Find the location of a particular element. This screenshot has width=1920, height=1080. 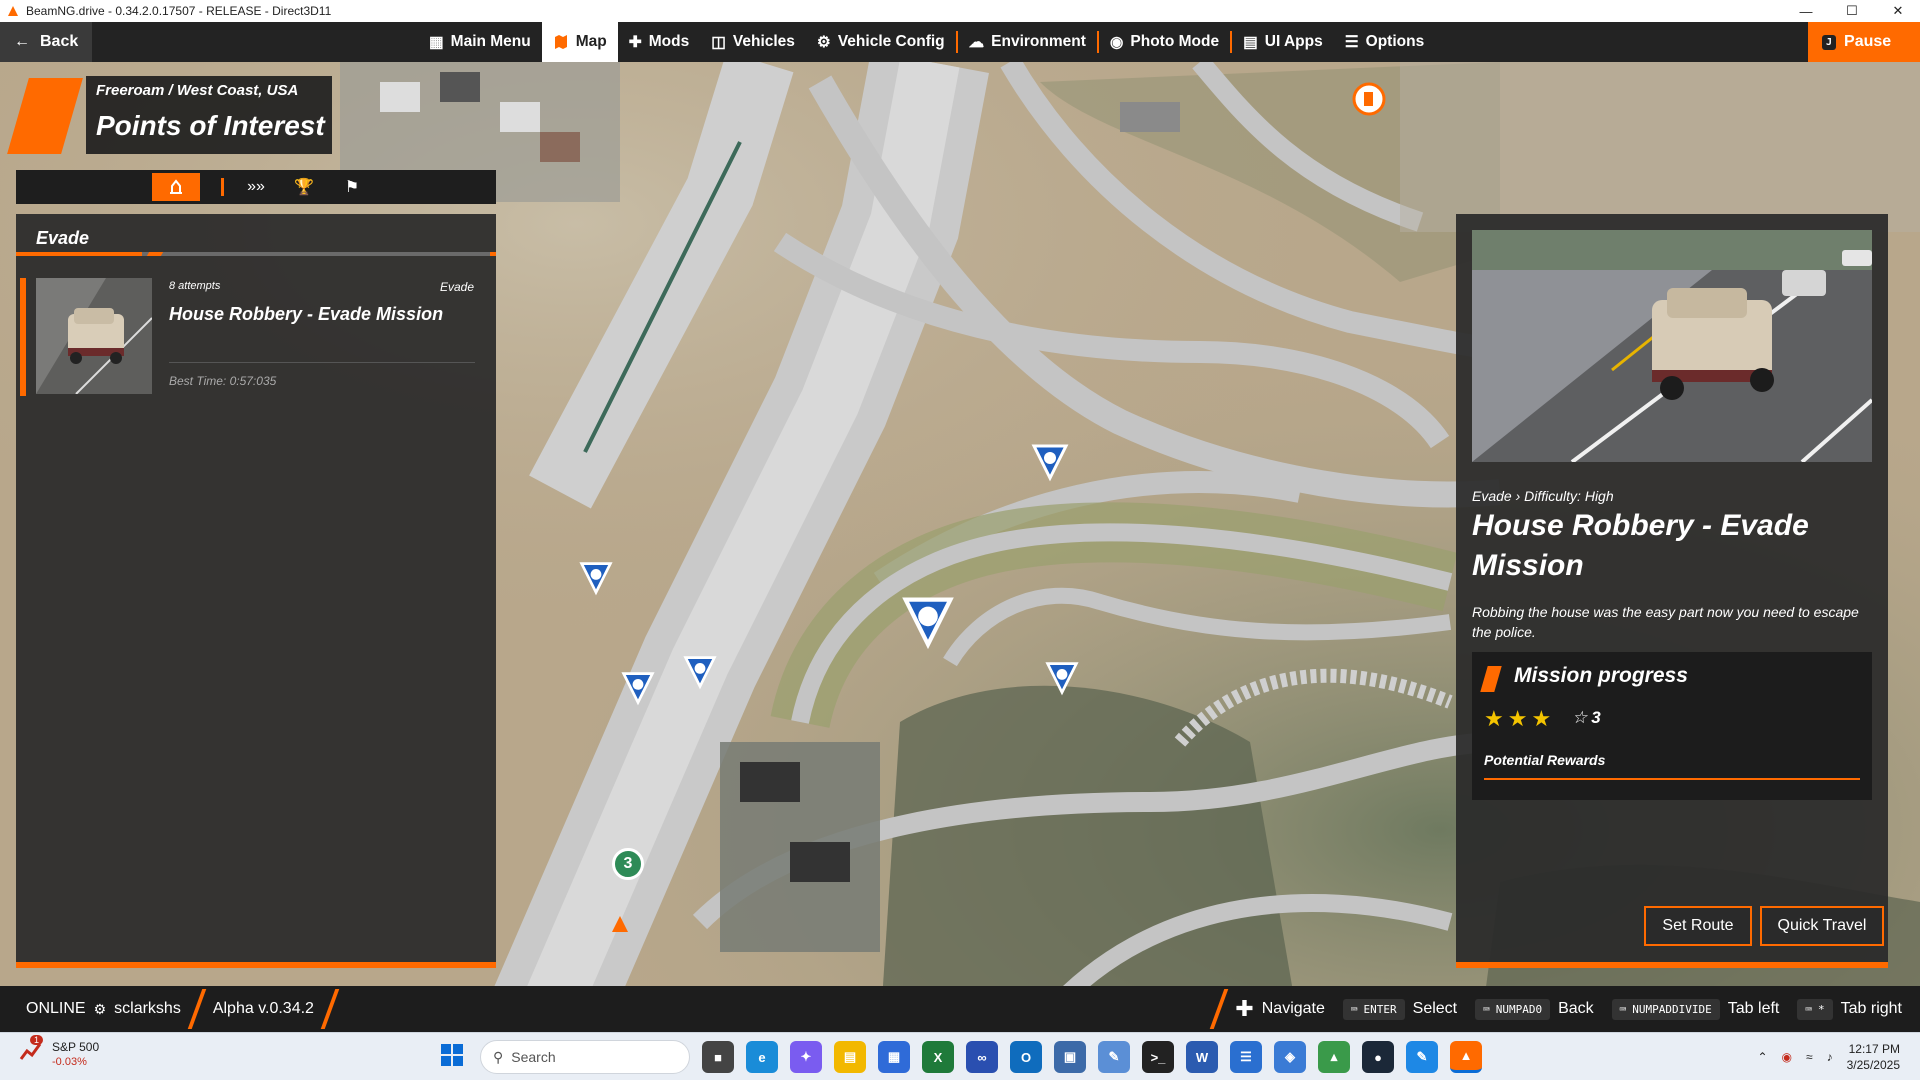

chevron-up-icon: ⌃ is located at coordinates (1762, 1057).